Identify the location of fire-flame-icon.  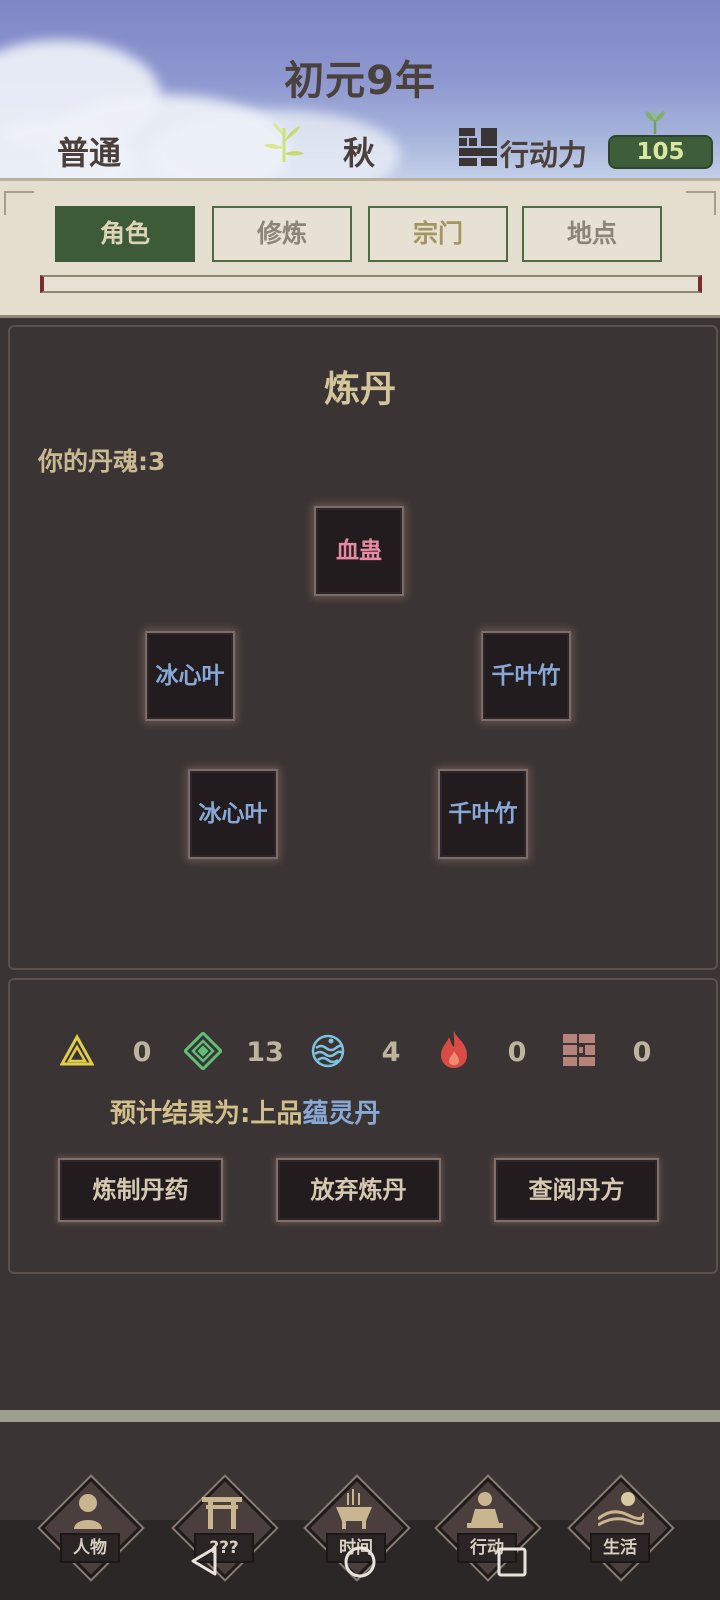
(454, 1051).